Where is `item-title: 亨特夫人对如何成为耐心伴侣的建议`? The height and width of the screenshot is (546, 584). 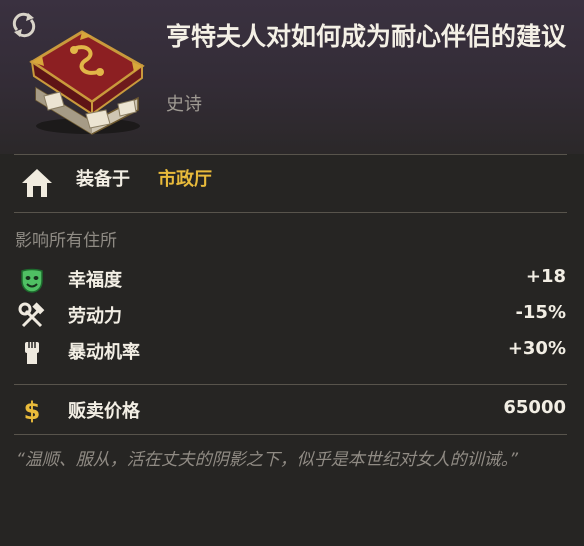
item-title: 亨特夫人对如何成为耐心伴侣的建议 is located at coordinates (366, 36).